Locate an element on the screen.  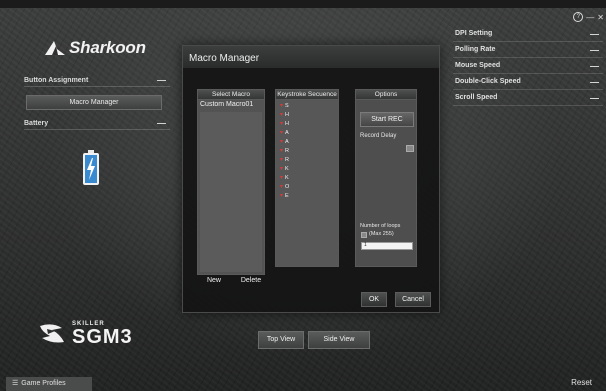
new-macro-button: New is located at coordinates (214, 280).